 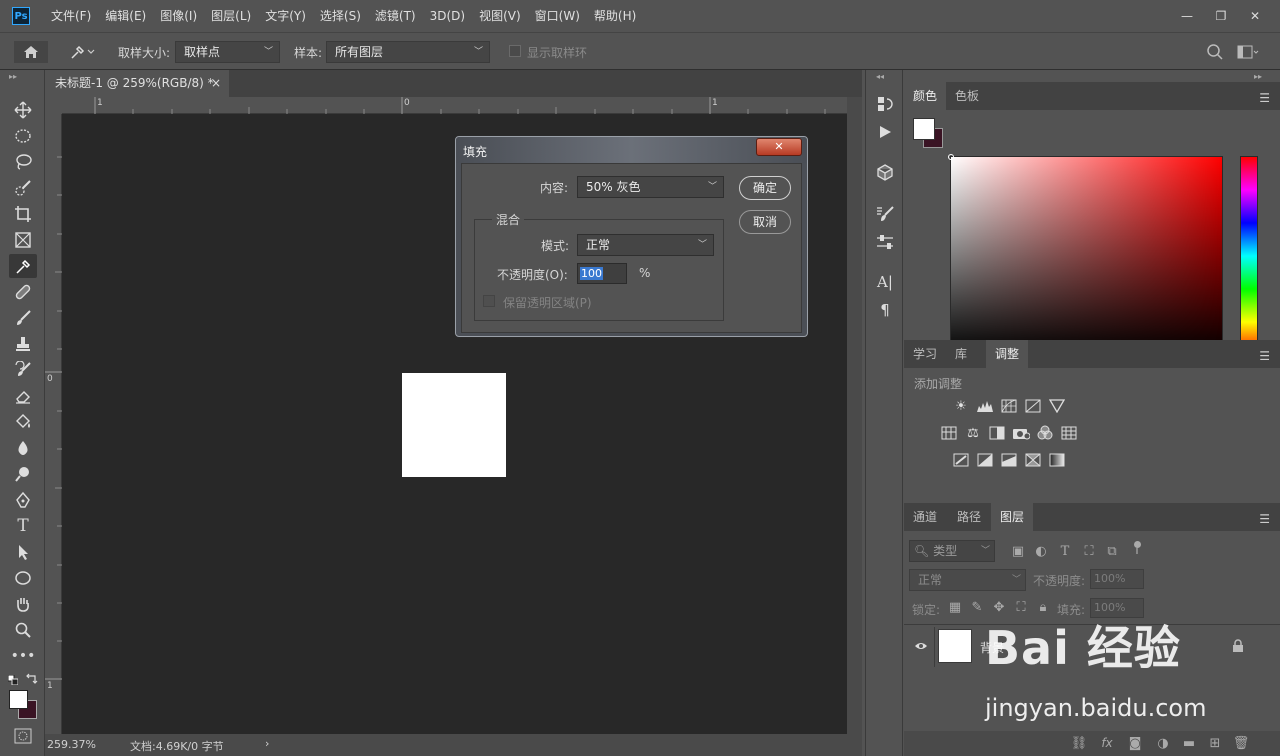 I want to click on stamp-tool, so click(x=23, y=344).